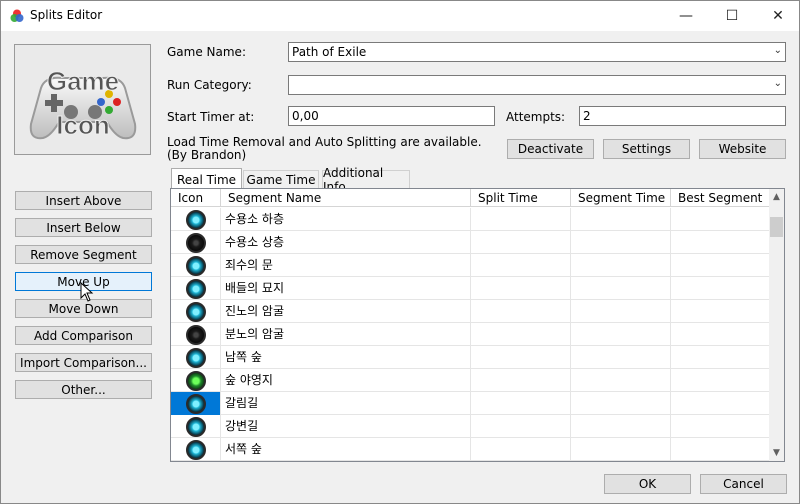 This screenshot has height=504, width=800. Describe the element at coordinates (83, 227) in the screenshot. I see `insert-below-button: Insert Below` at that location.